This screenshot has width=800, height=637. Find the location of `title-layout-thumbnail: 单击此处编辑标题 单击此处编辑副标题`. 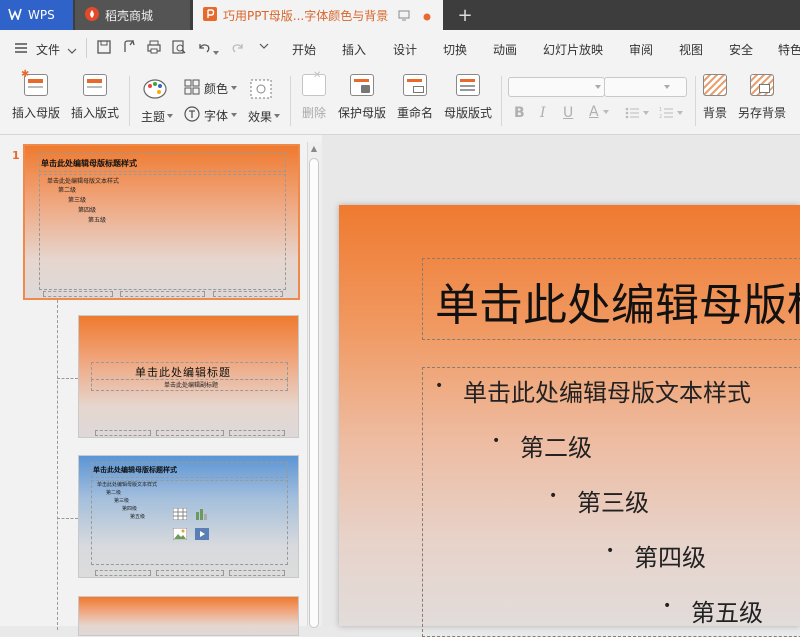

title-layout-thumbnail: 单击此处编辑标题 单击此处编辑副标题 is located at coordinates (188, 376).